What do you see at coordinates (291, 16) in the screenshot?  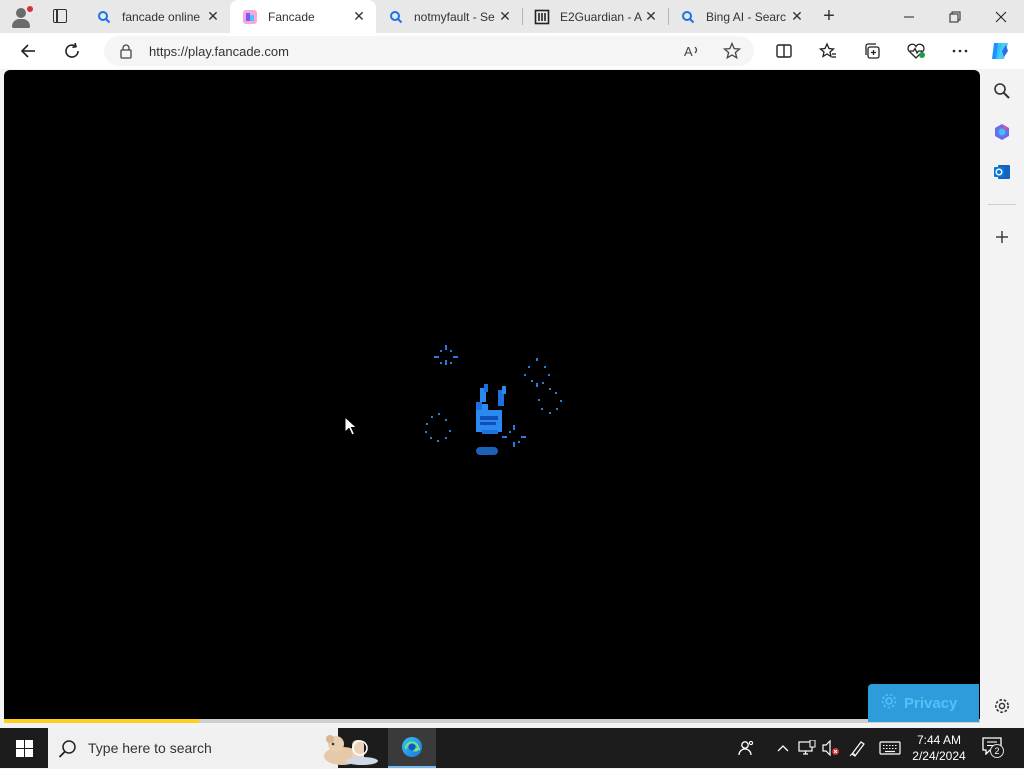 I see `tab-label: Fancade` at bounding box center [291, 16].